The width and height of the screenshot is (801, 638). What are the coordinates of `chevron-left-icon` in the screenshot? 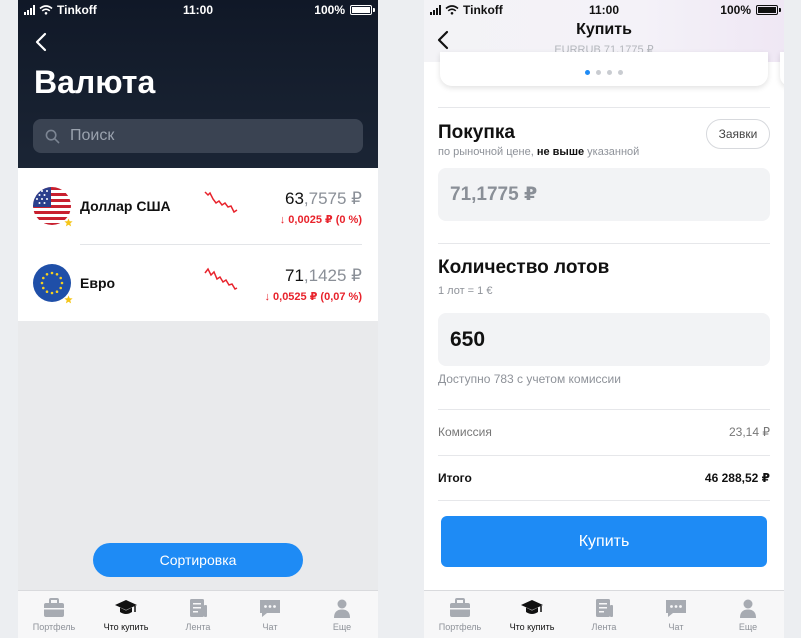 It's located at (41, 42).